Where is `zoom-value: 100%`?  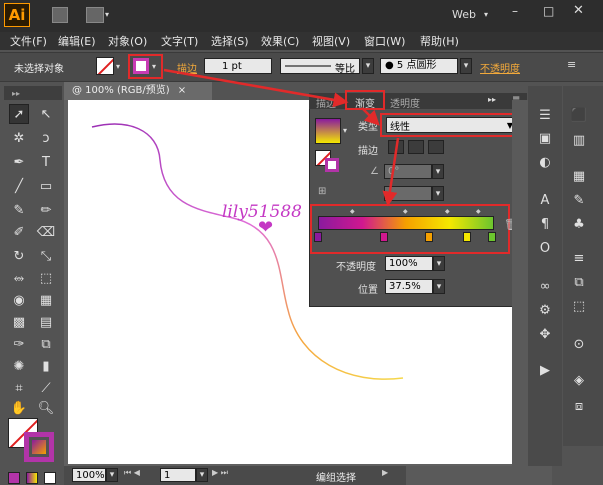 zoom-value: 100% is located at coordinates (90, 475).